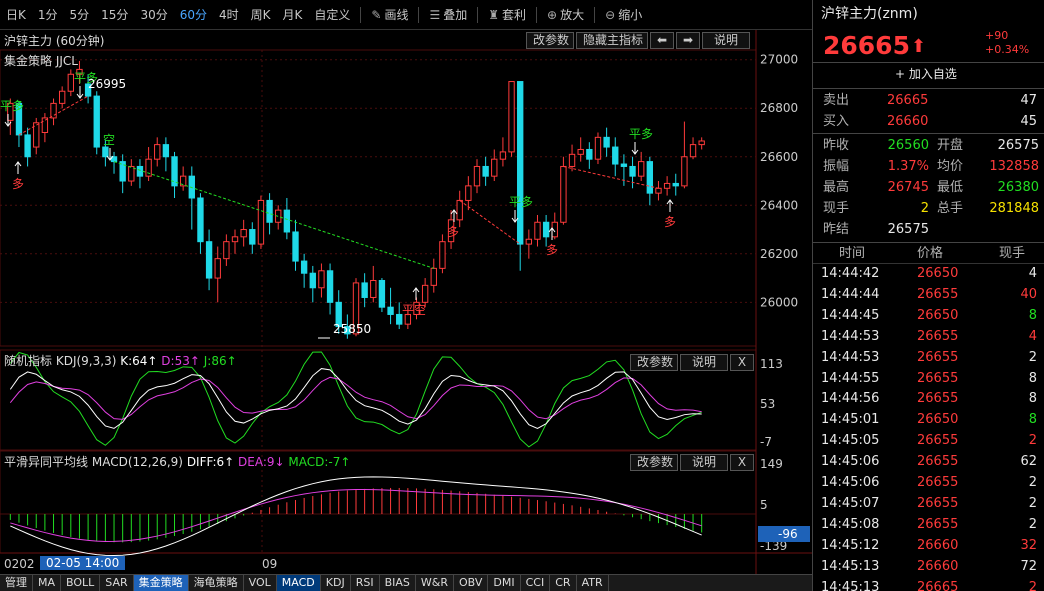 This screenshot has width=1044, height=591. Describe the element at coordinates (1028, 462) in the screenshot. I see `tick-volume: 62` at that location.